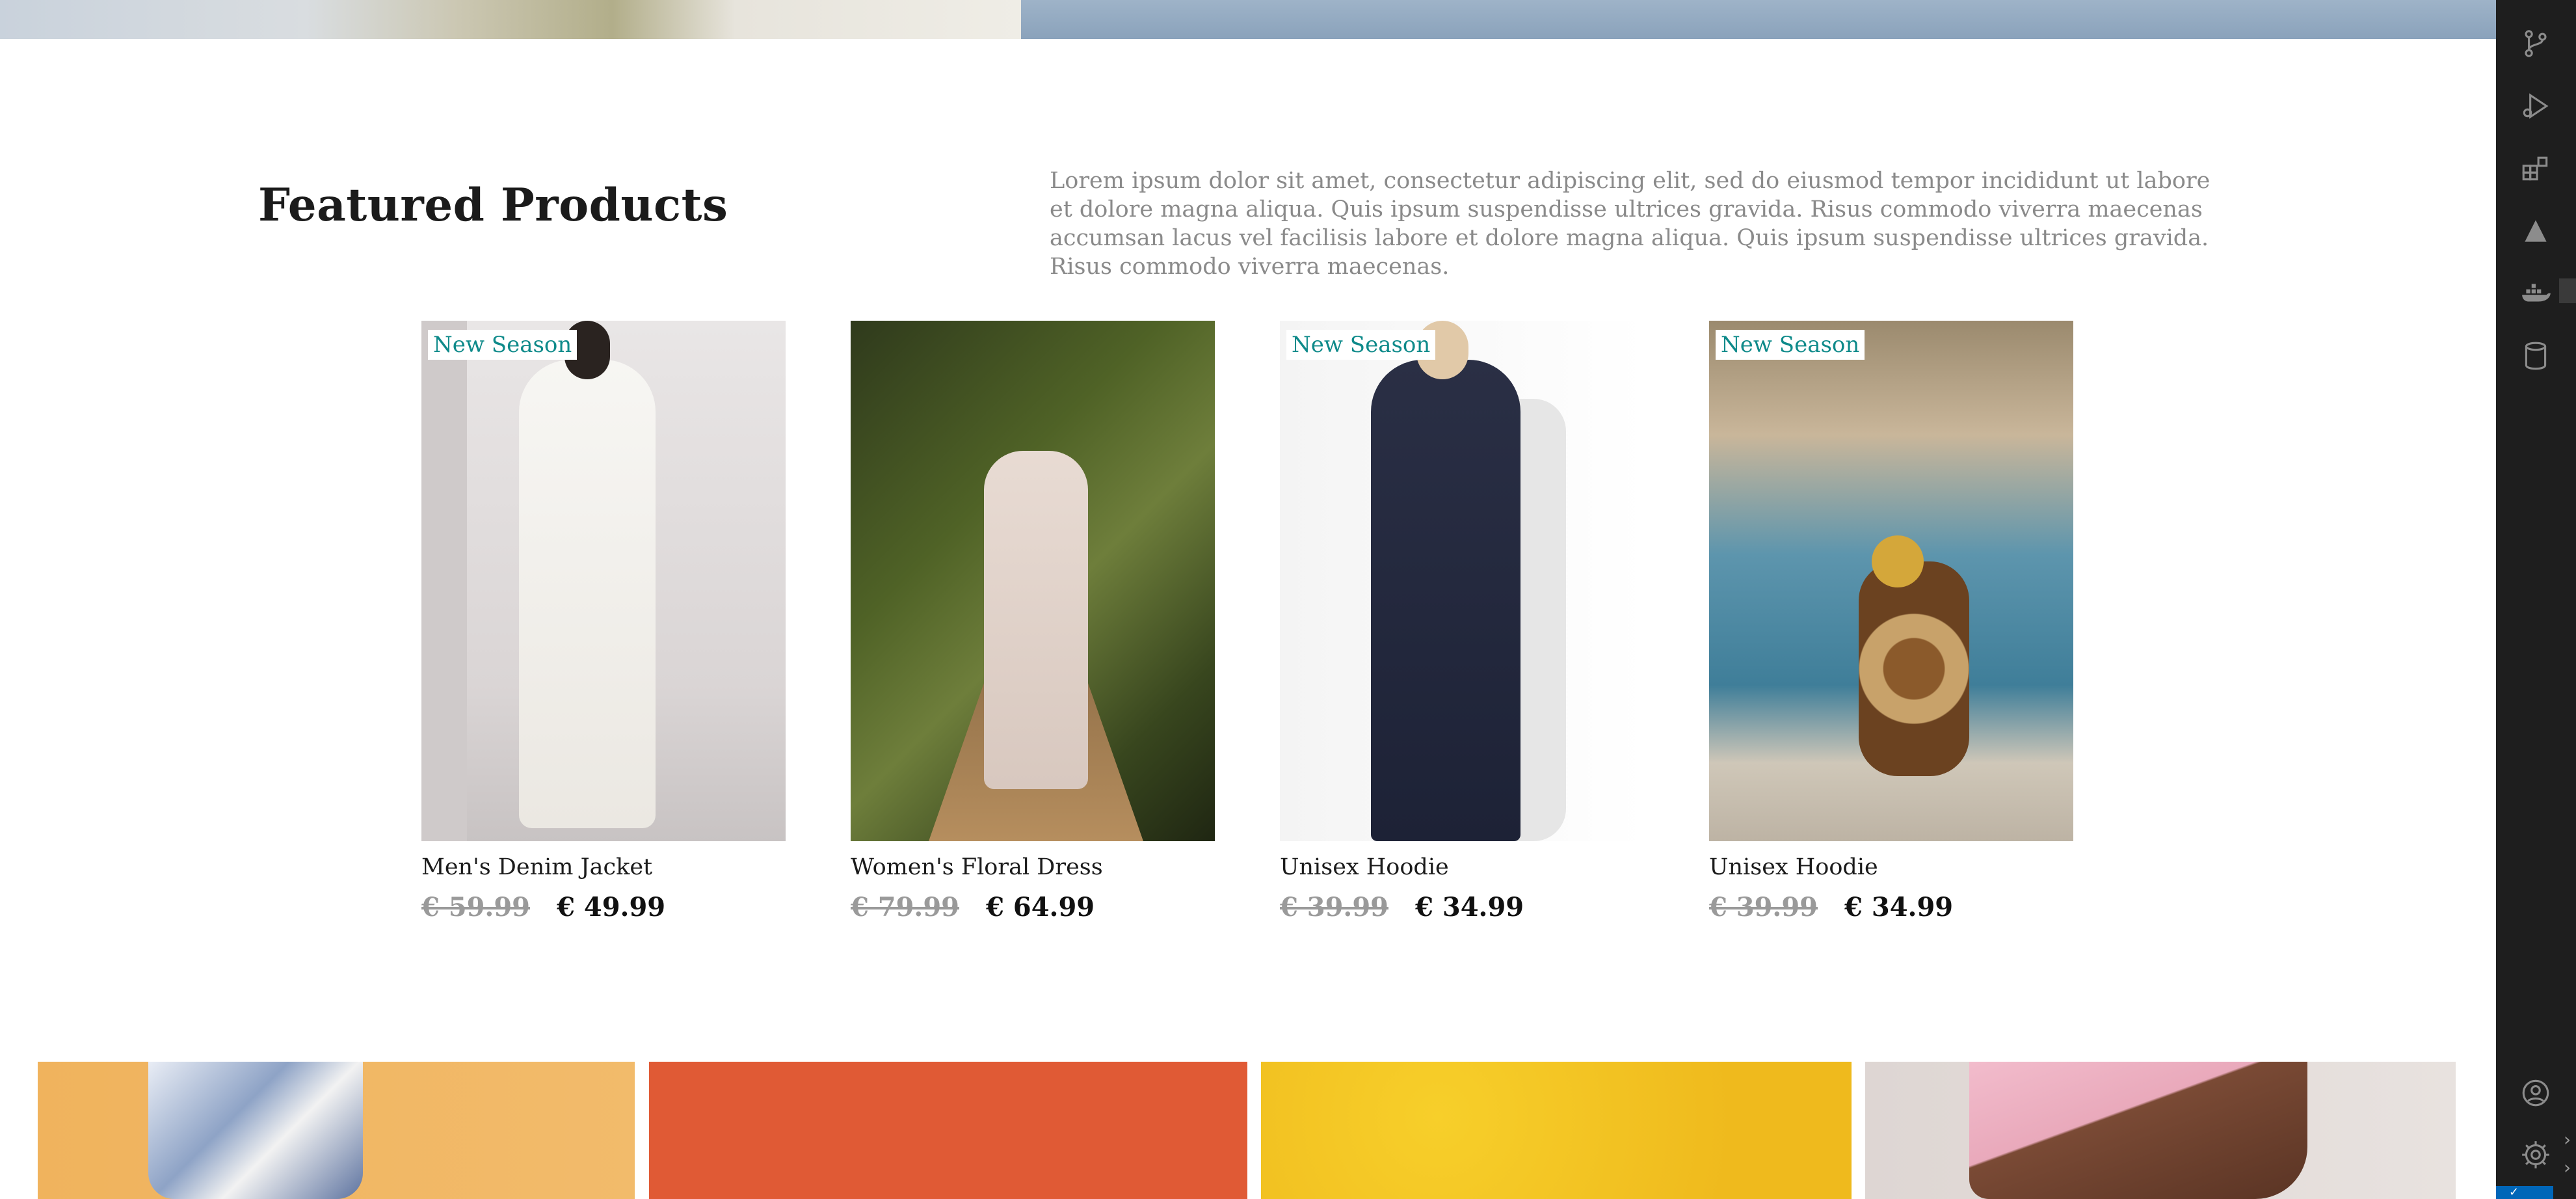 Image resolution: width=2576 pixels, height=1199 pixels. What do you see at coordinates (977, 867) in the screenshot?
I see `product-name: Women's Floral Dress` at bounding box center [977, 867].